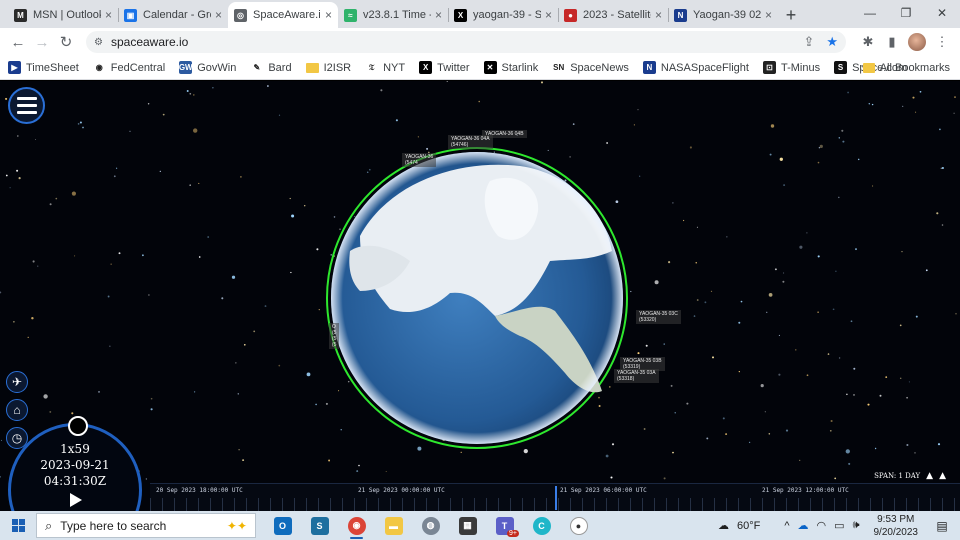 Image resolution: width=960 pixels, height=540 pixels. I want to click on network-icon: ▭, so click(839, 525).